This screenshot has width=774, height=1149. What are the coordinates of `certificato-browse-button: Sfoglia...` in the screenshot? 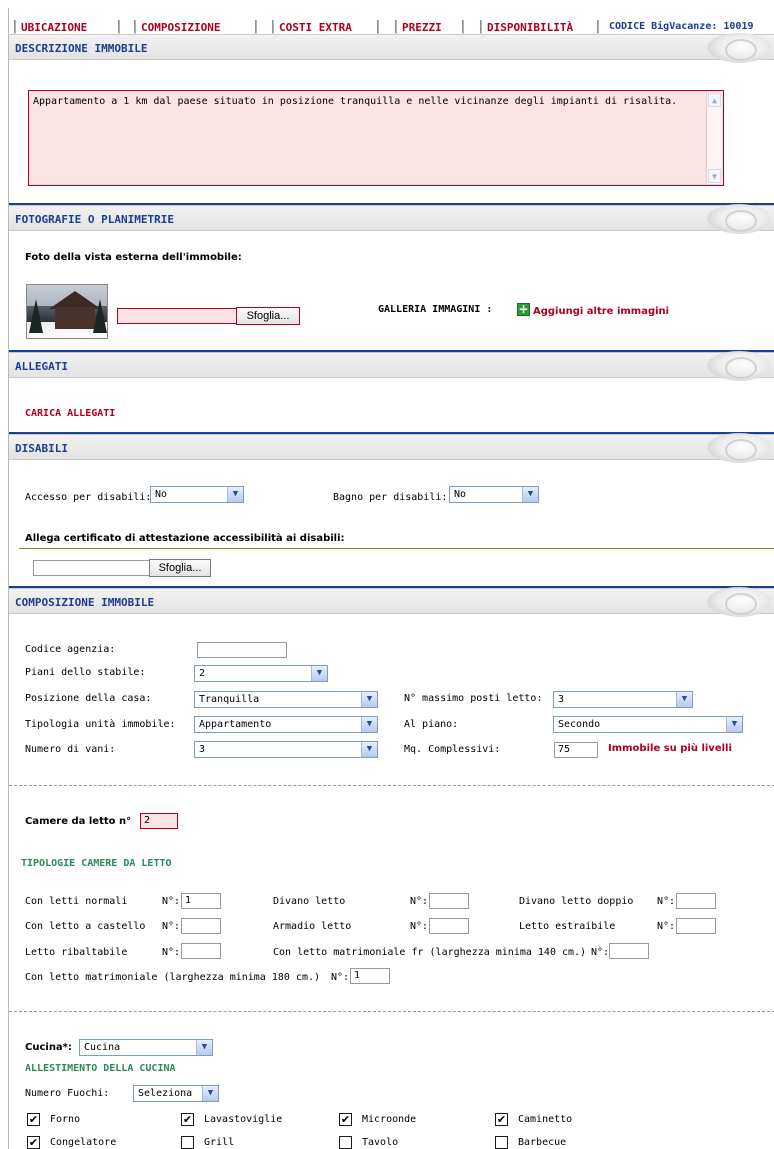 It's located at (180, 568).